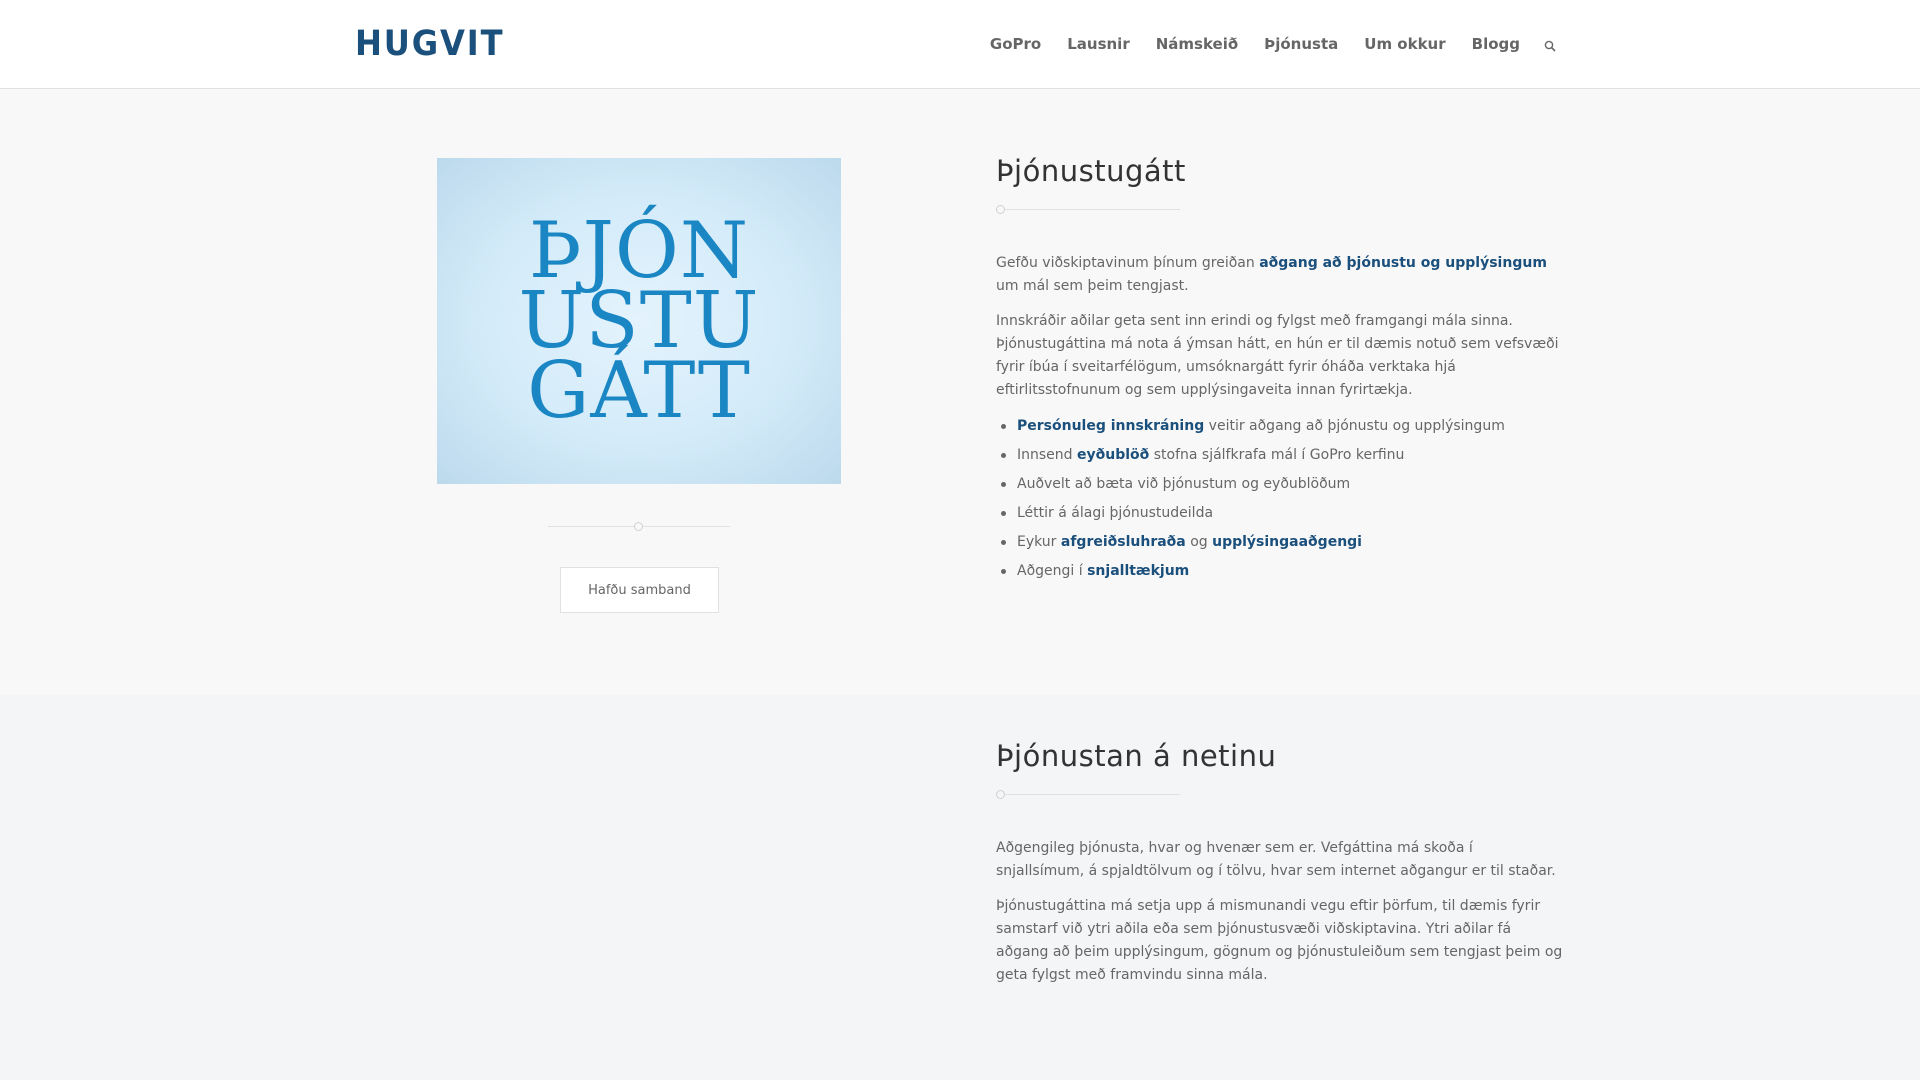 The height and width of the screenshot is (1080, 1920). What do you see at coordinates (1496, 44) in the screenshot?
I see `nav-item-blogg: Blogg` at bounding box center [1496, 44].